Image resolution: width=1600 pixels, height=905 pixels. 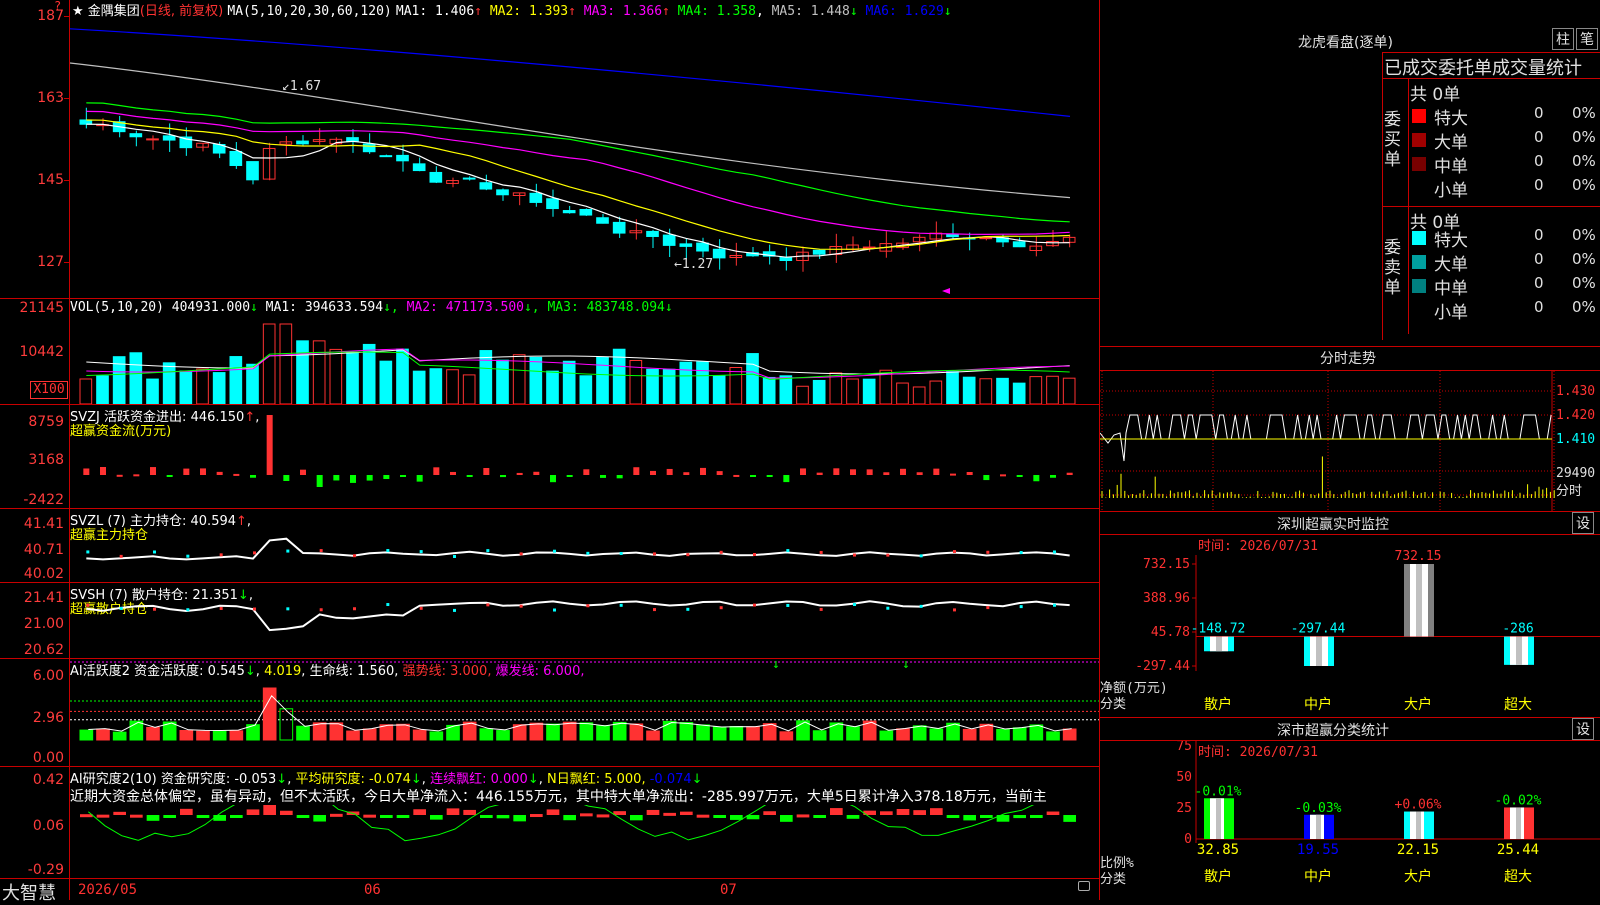 What do you see at coordinates (1350, 346) in the screenshot?
I see `divider` at bounding box center [1350, 346].